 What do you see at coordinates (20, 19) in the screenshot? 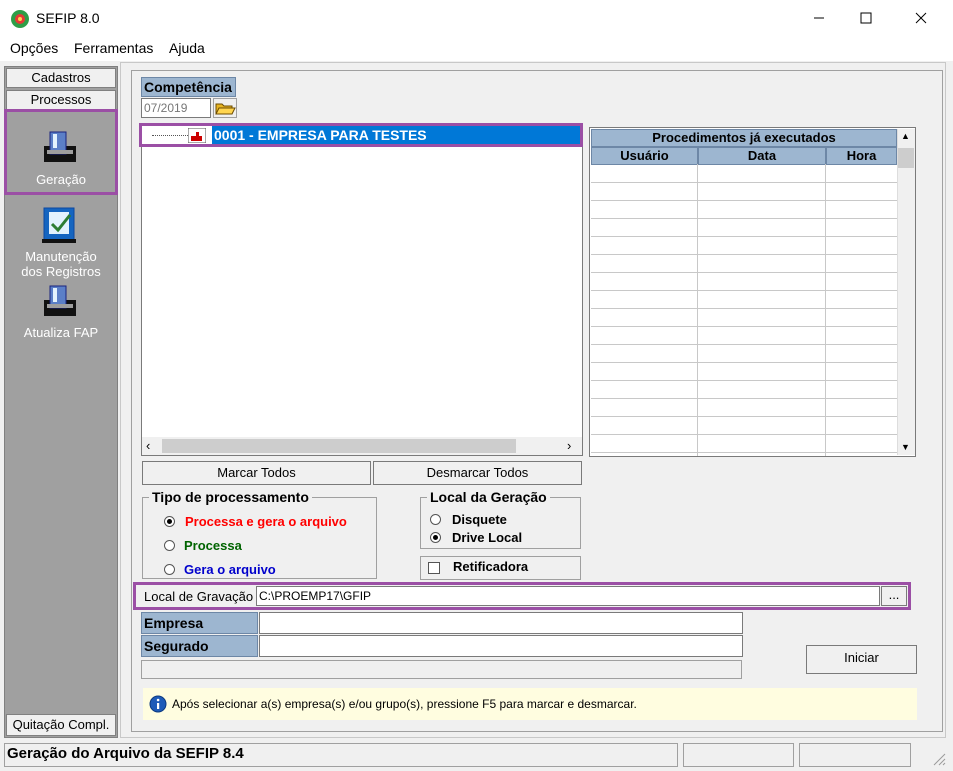
I see `sefip-app-icon` at bounding box center [20, 19].